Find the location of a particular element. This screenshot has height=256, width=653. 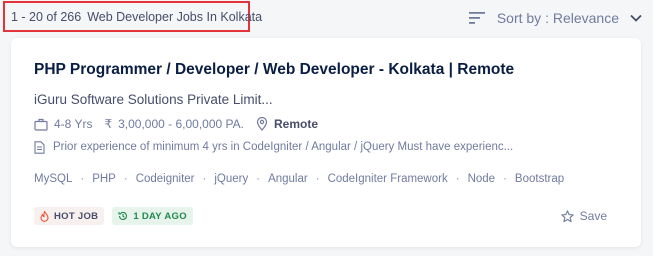

tag-text: PHP is located at coordinates (104, 179).